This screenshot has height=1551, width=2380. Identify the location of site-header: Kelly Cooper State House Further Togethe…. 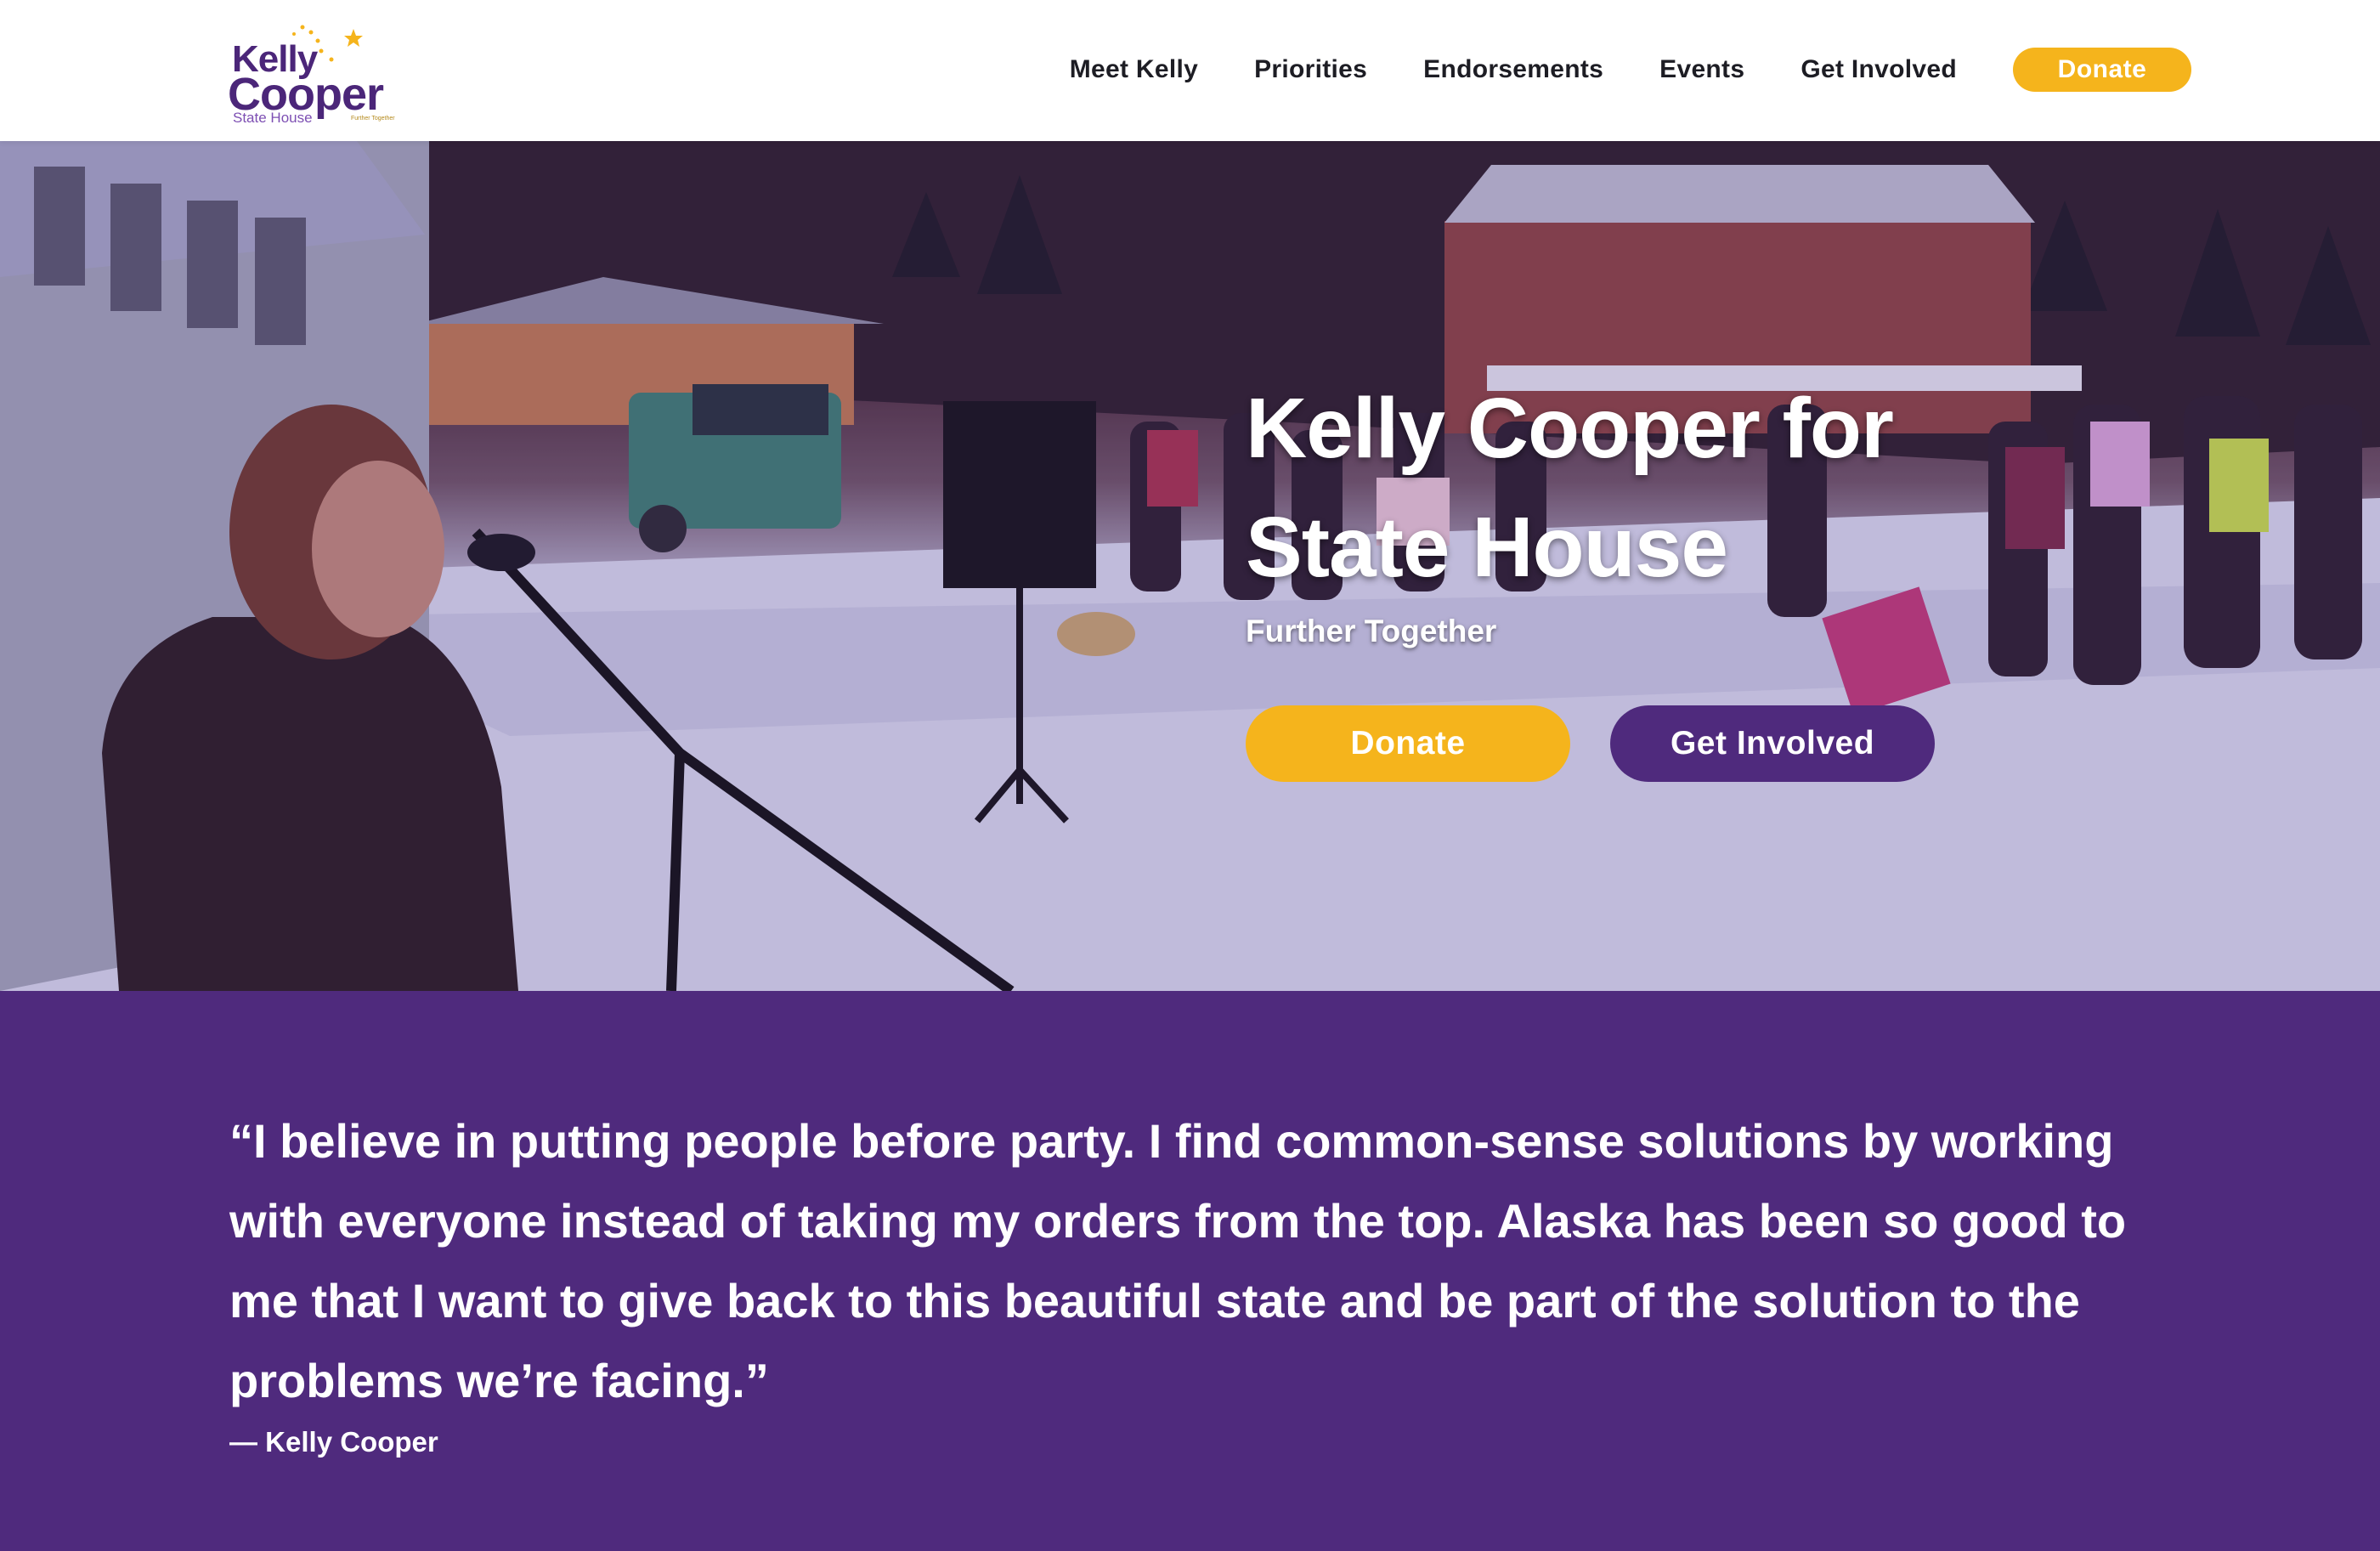
(1190, 71).